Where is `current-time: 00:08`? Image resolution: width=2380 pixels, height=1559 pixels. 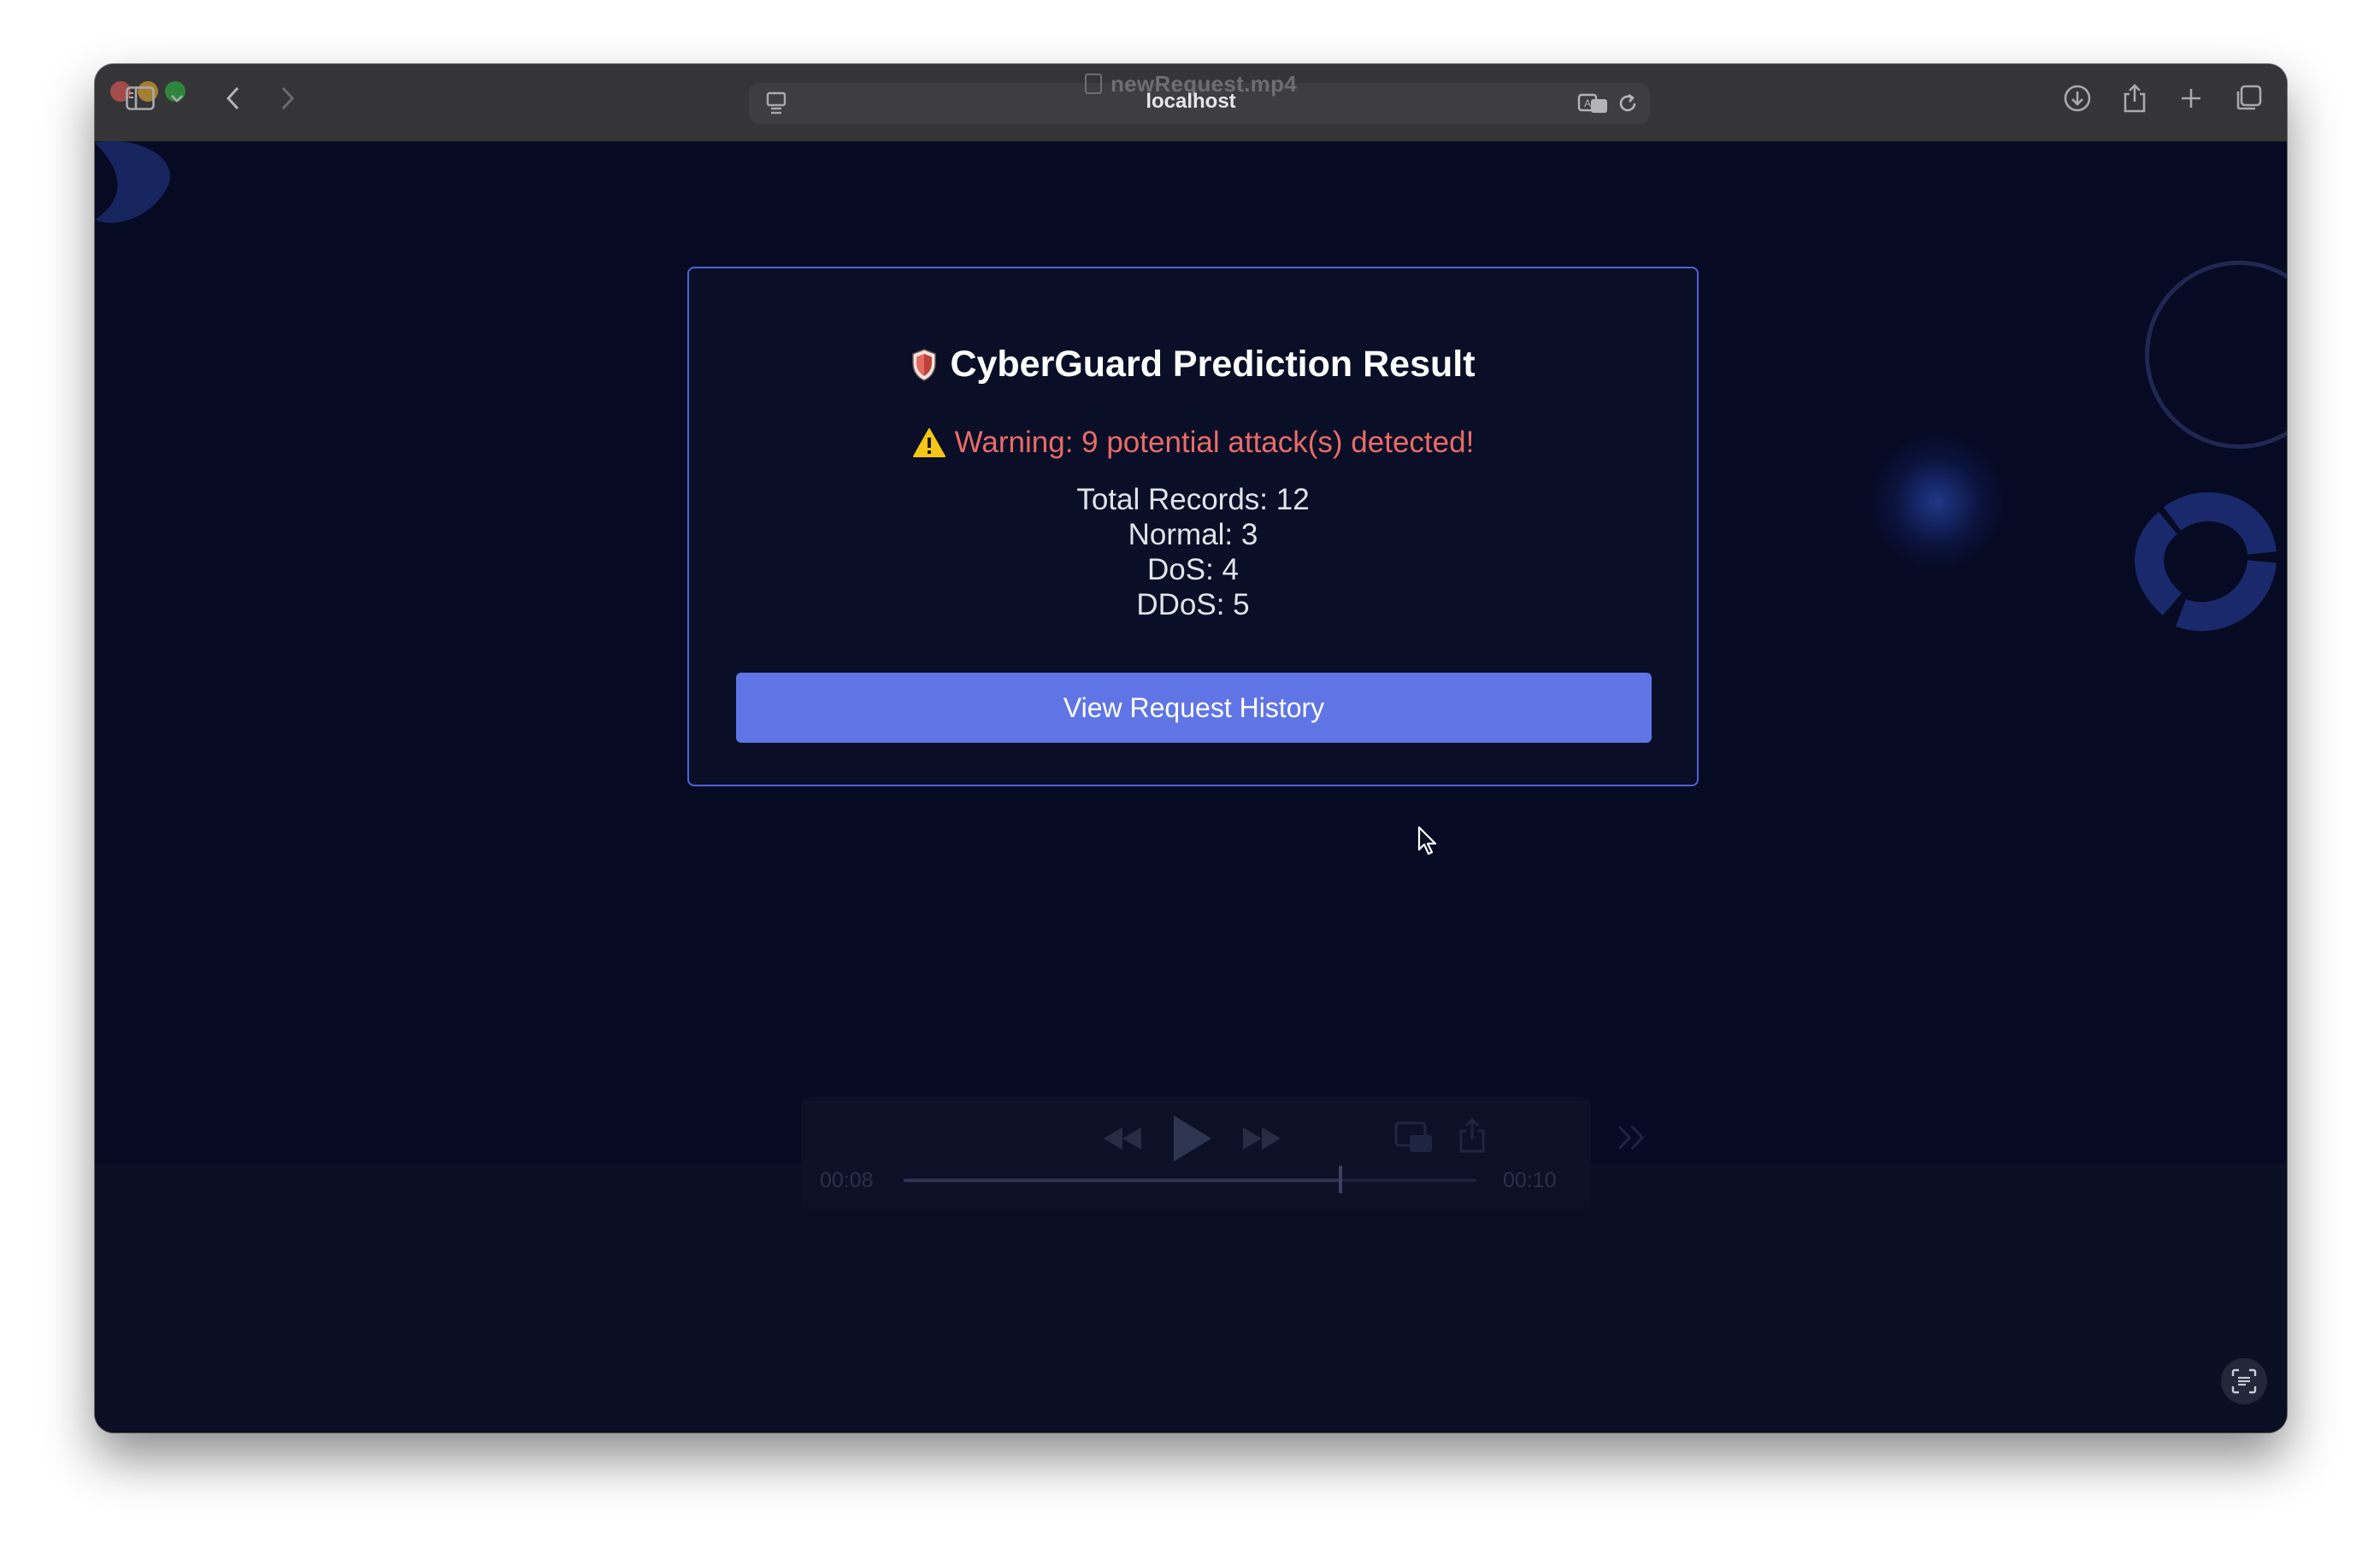 current-time: 00:08 is located at coordinates (847, 1180).